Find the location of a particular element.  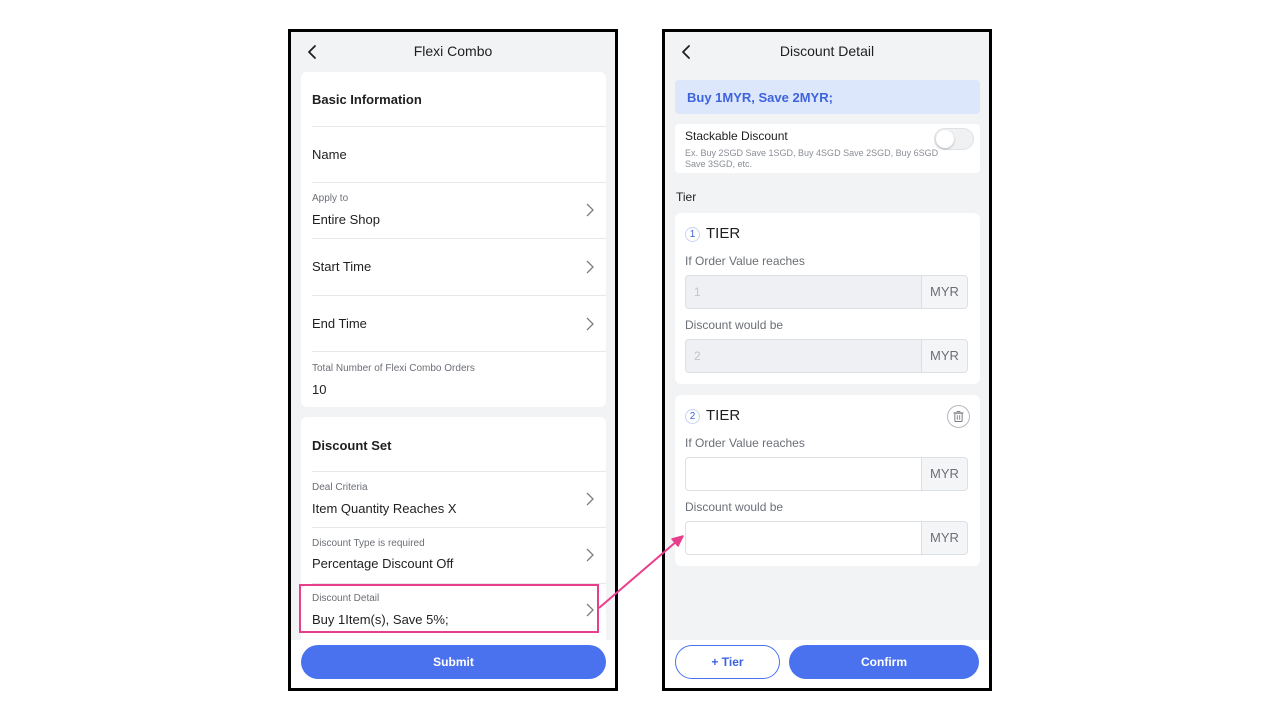

name-row: Name is located at coordinates (459, 155).